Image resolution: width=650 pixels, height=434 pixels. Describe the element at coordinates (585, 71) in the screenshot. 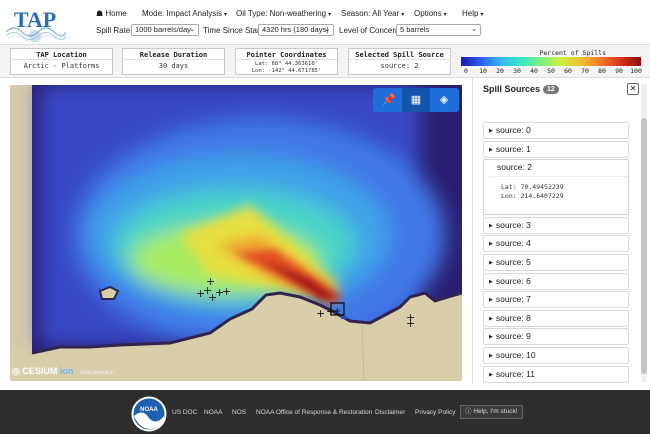

I see `colorbar-tick: 70` at that location.